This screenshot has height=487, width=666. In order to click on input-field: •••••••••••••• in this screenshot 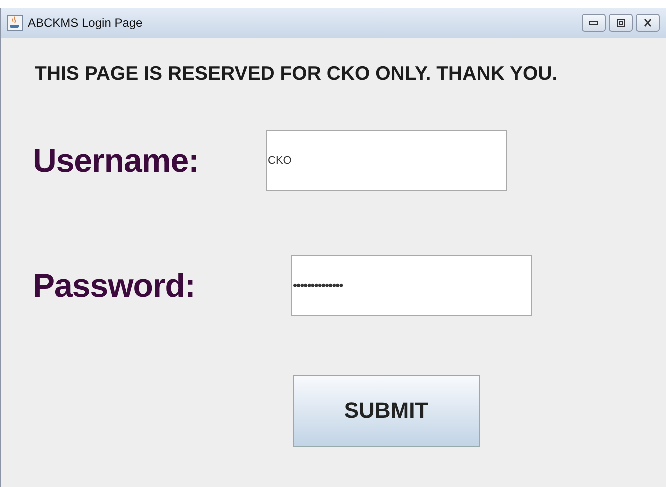, I will do `click(411, 285)`.